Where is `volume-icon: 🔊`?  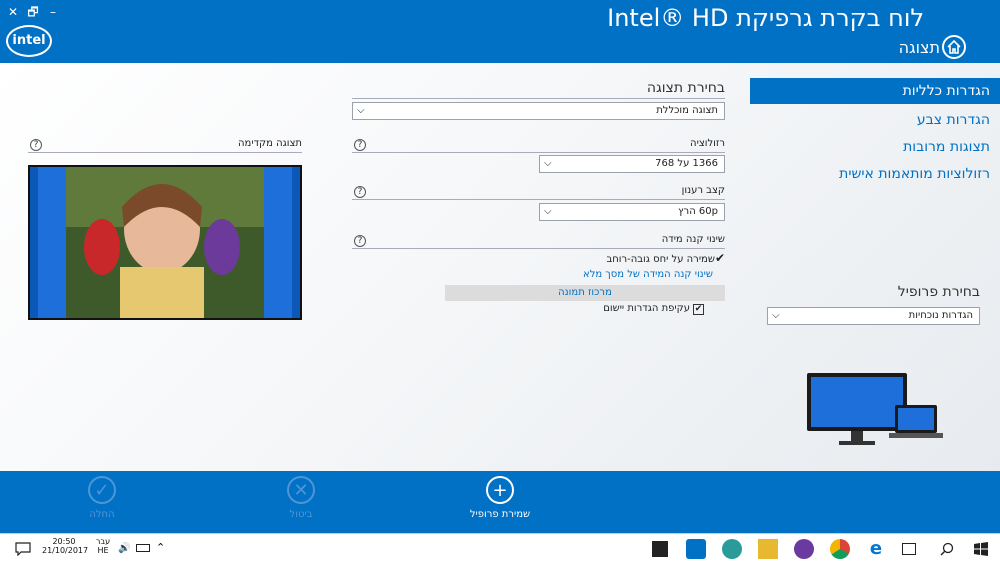
volume-icon: 🔊 is located at coordinates (124, 548).